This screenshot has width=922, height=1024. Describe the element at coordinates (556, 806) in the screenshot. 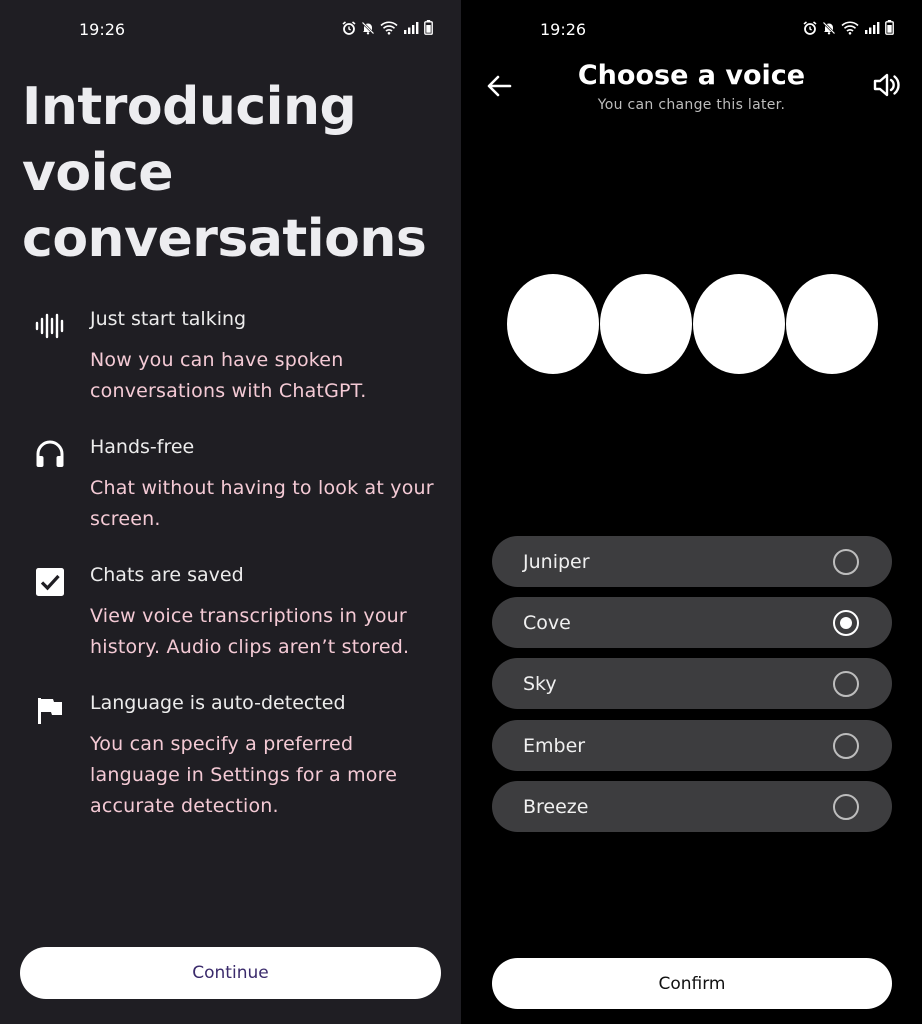

I see `voice-option-label: Breeze` at that location.